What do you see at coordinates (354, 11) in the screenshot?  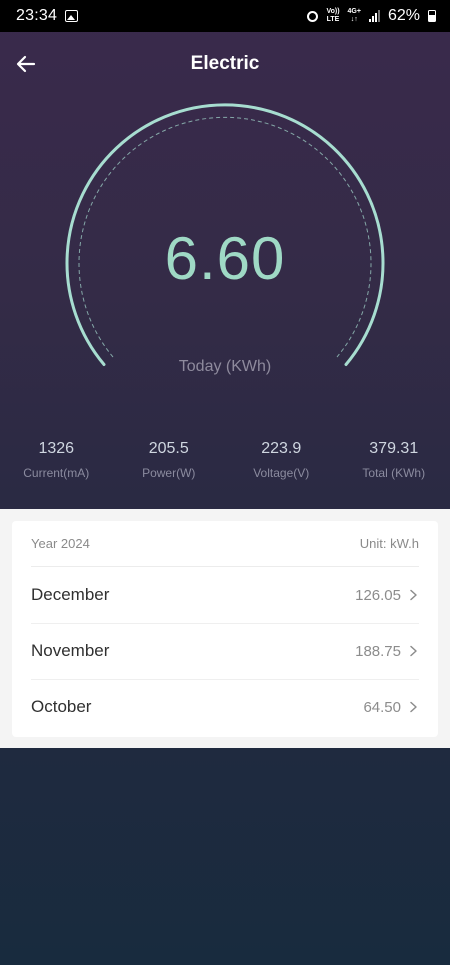 I see `data-label-top: 4G+` at bounding box center [354, 11].